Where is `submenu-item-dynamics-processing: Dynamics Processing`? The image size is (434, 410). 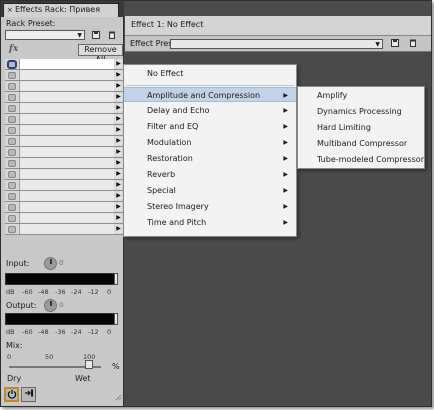
submenu-item-dynamics-processing: Dynamics Processing is located at coordinates (361, 111).